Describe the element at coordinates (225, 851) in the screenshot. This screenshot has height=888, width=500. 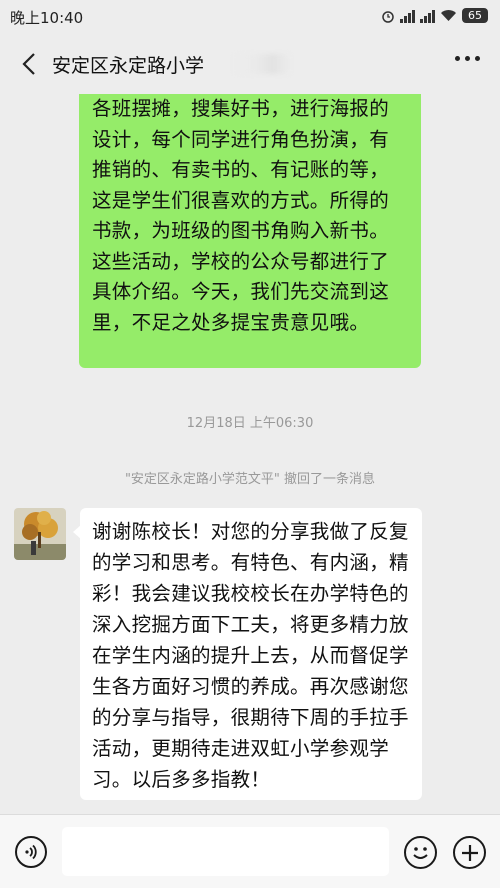
I see `message-input` at that location.